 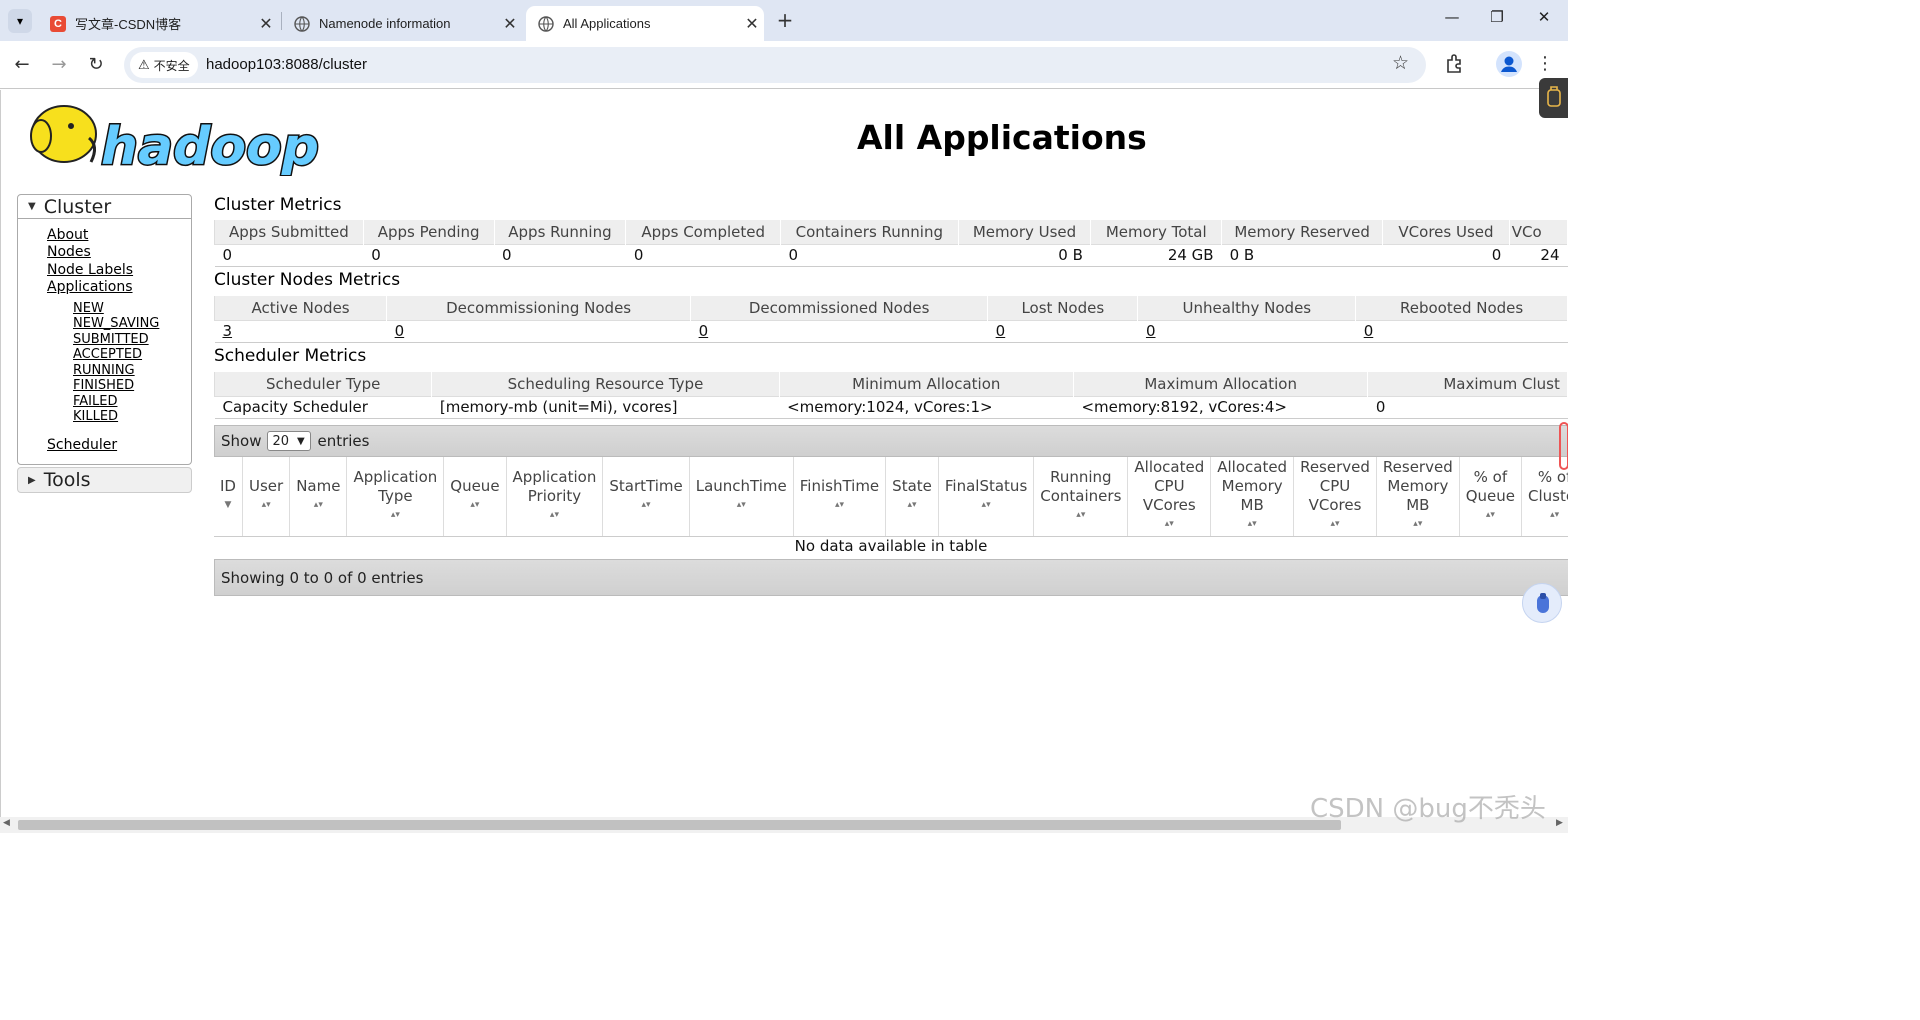 What do you see at coordinates (90, 270) in the screenshot?
I see `nav-node-labels: Node Labels` at bounding box center [90, 270].